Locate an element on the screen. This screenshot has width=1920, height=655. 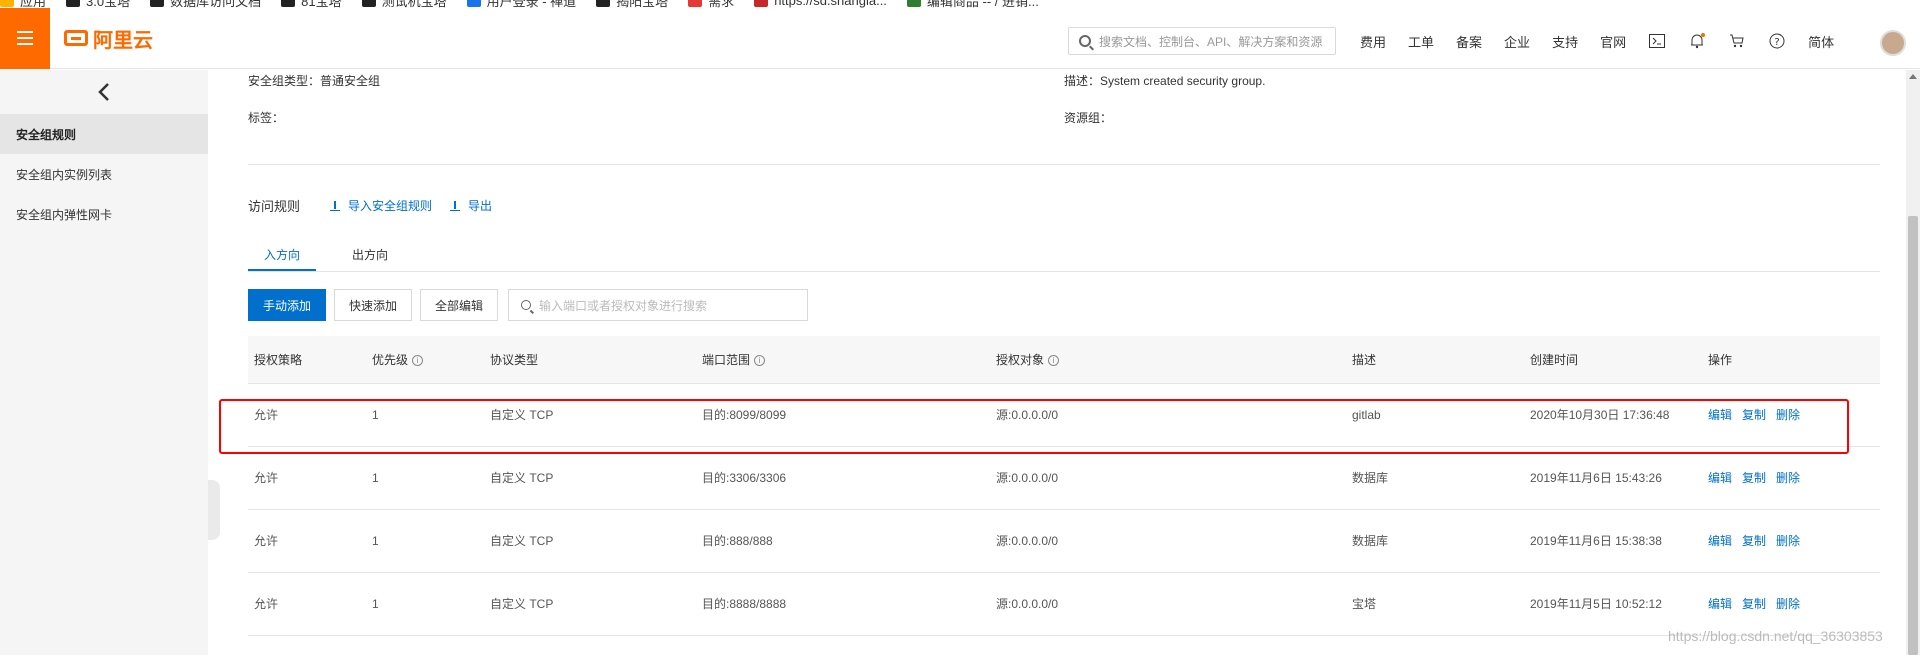
sg-rg-label: 资源组： is located at coordinates (1088, 118).